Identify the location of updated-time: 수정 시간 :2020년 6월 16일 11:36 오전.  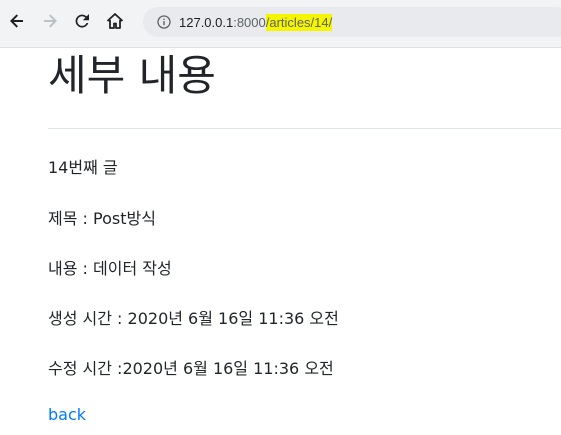
(191, 368).